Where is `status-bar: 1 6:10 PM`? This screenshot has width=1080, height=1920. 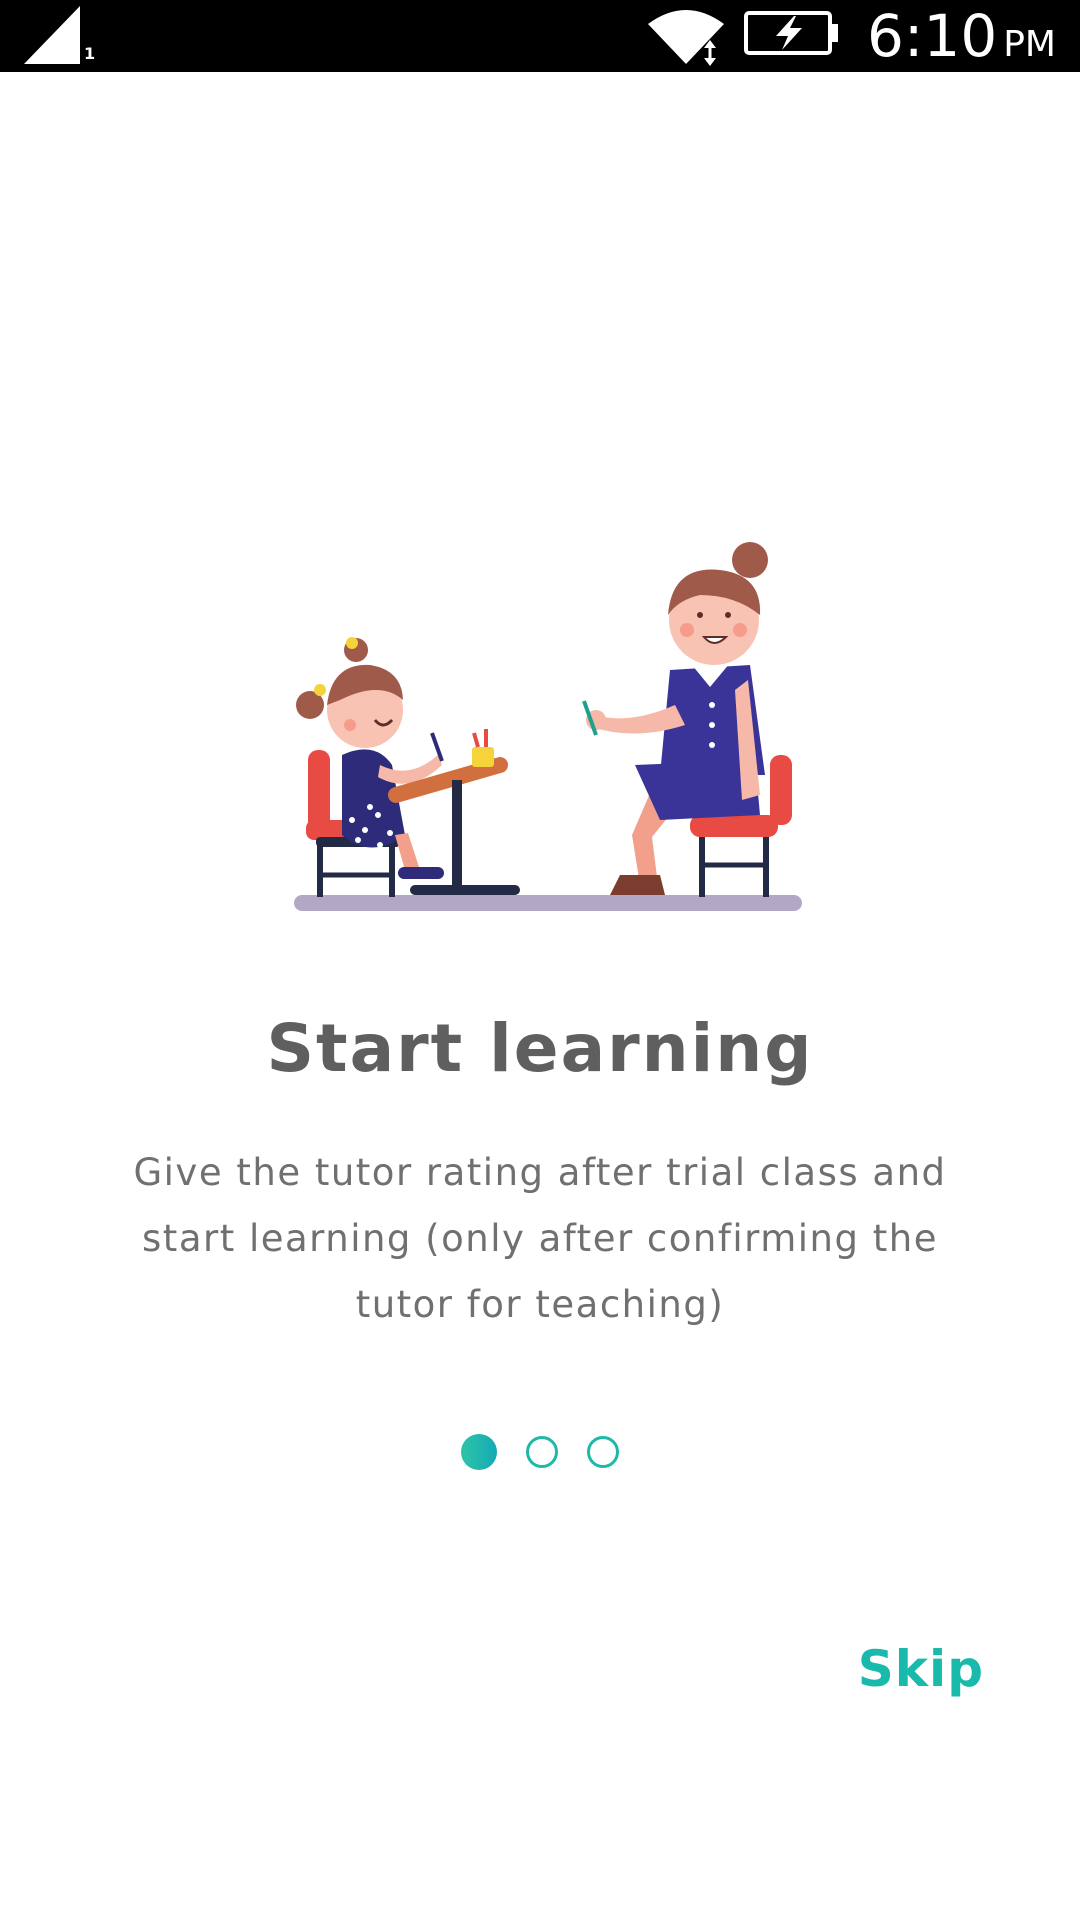
status-bar: 1 6:10 PM is located at coordinates (540, 36).